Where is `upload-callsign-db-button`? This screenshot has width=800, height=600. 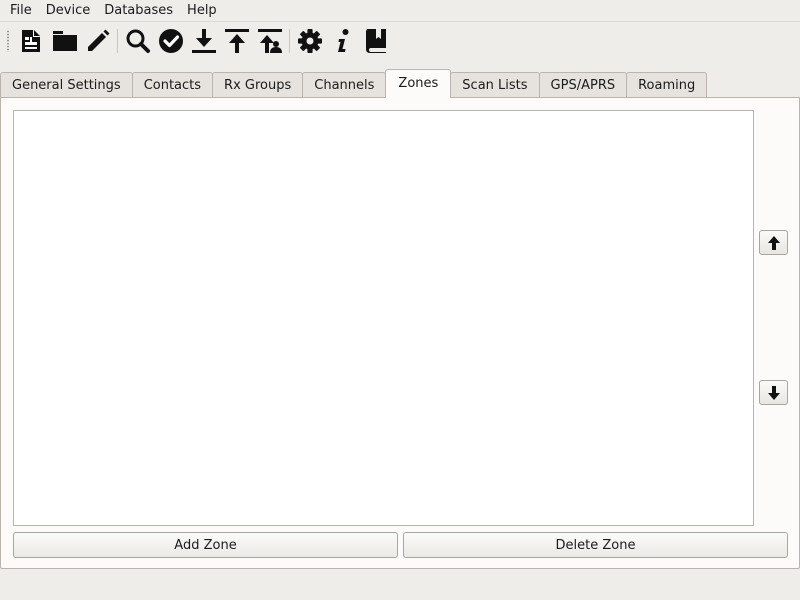
upload-callsign-db-button is located at coordinates (269, 41).